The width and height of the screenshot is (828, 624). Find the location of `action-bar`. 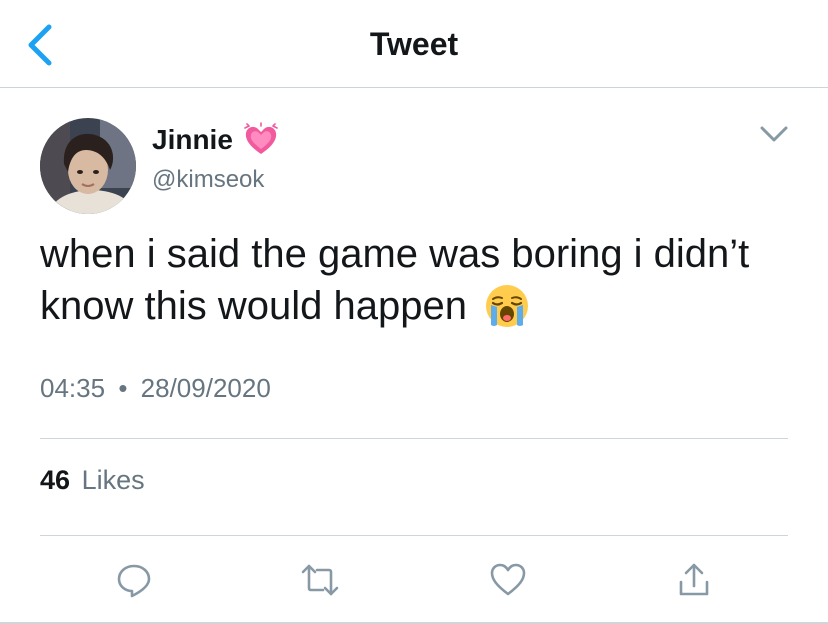

action-bar is located at coordinates (414, 580).